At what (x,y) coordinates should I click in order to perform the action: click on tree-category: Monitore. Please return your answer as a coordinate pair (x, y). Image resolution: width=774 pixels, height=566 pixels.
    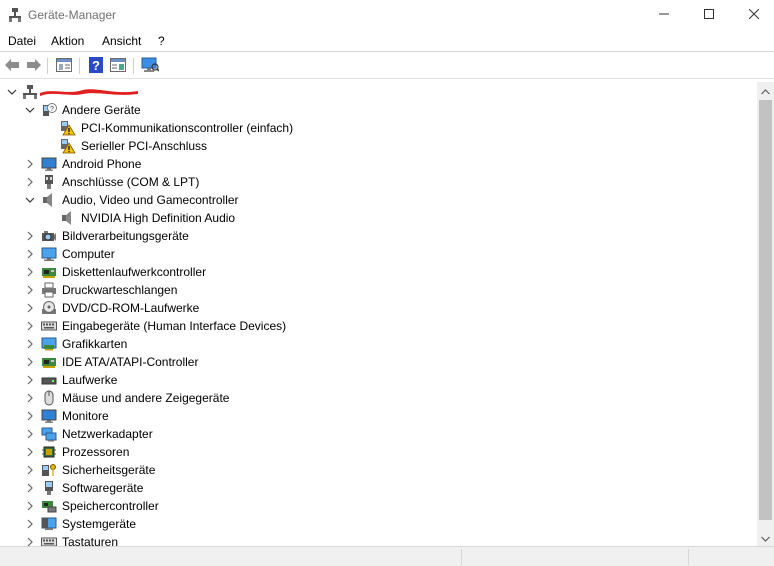
    Looking at the image, I should click on (378, 416).